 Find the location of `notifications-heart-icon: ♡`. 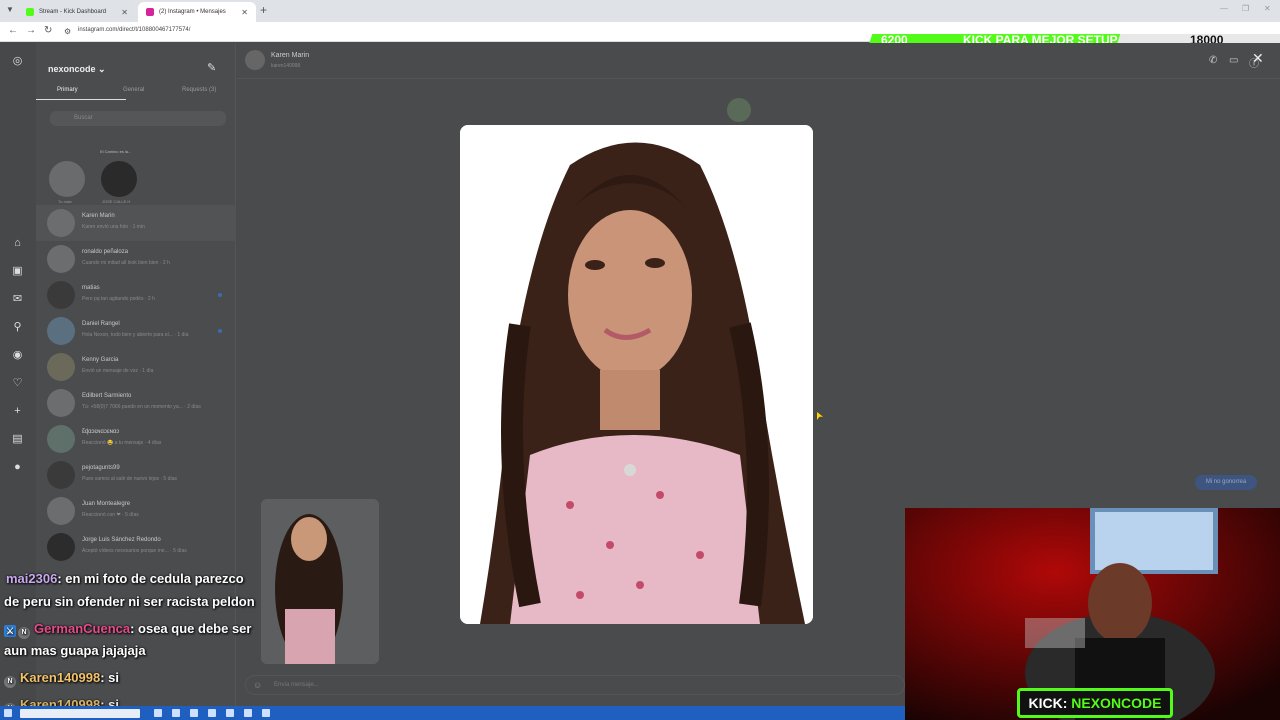

notifications-heart-icon: ♡ is located at coordinates (17, 383).